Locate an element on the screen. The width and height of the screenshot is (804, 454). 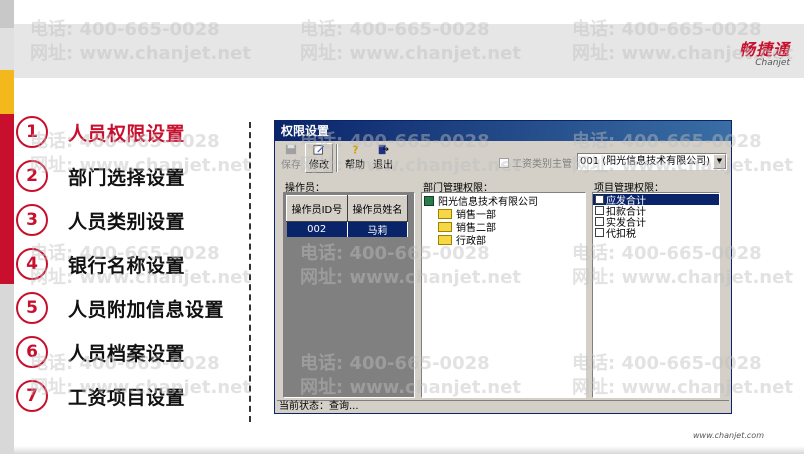
brand-logo: 畅捷通 Chanjet is located at coordinates (764, 52).